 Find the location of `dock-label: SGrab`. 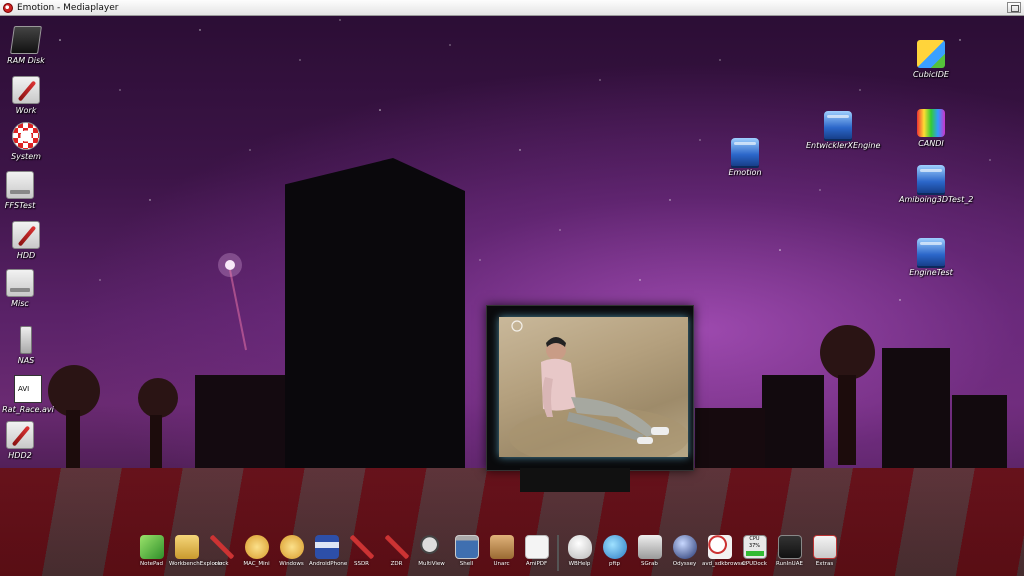

dock-label: SGrab is located at coordinates (649, 564).